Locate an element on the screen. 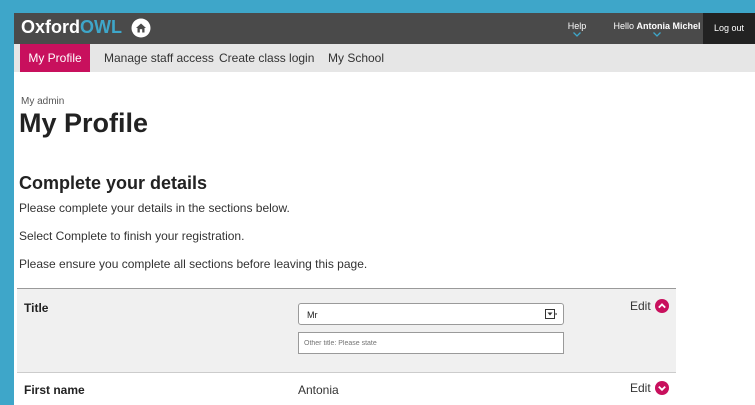 The image size is (755, 405). user-menu: Hello Antonia Michel is located at coordinates (657, 29).